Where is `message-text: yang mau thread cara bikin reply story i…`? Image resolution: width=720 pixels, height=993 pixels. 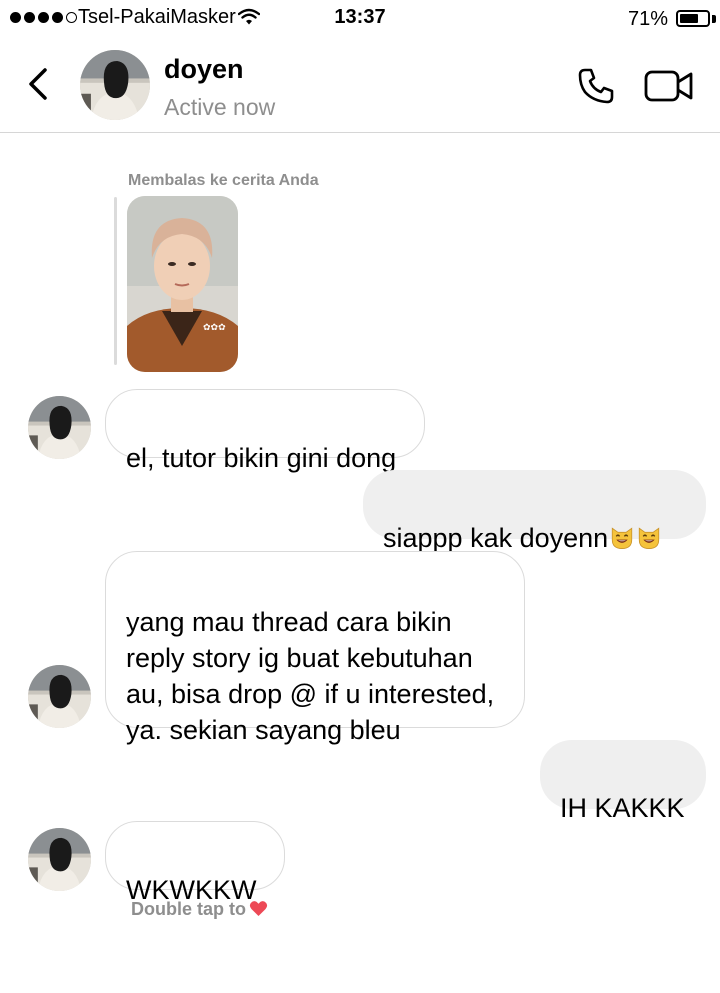 message-text: yang mau thread cara bikin reply story i… is located at coordinates (310, 676).